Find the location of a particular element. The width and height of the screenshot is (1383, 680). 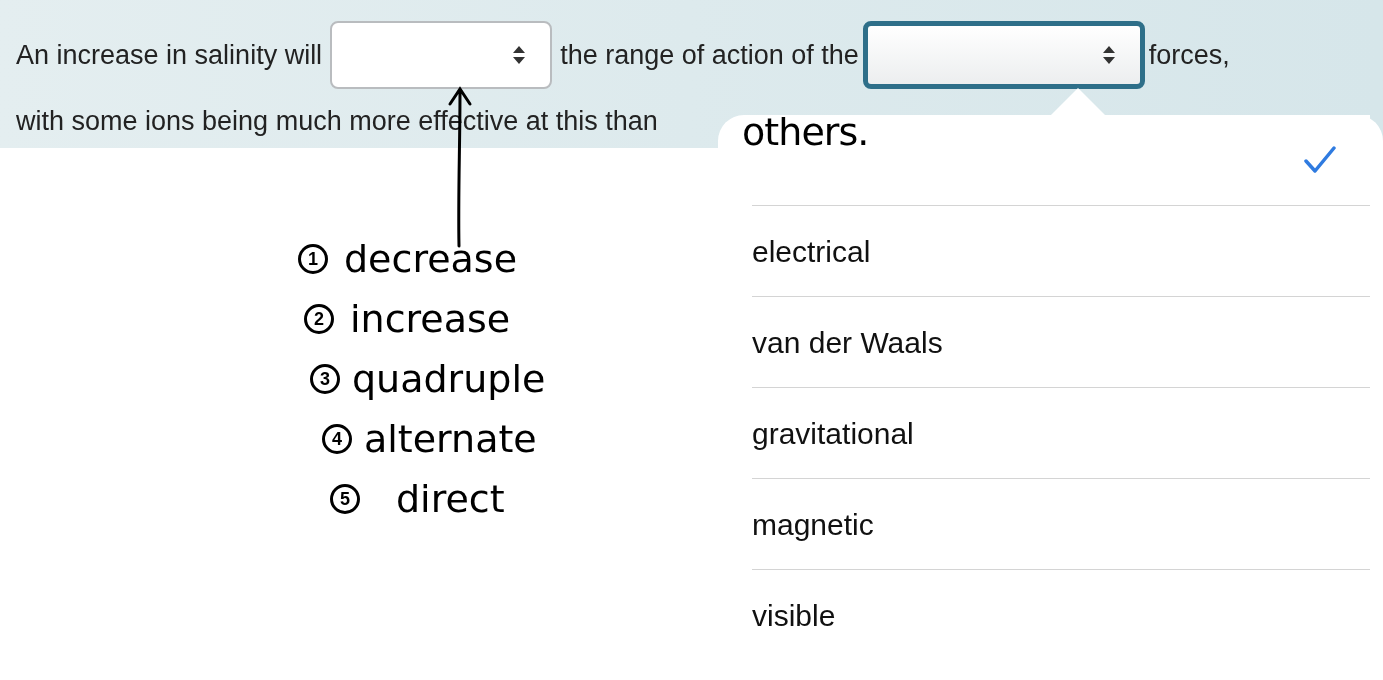

handwritten-word: increase is located at coordinates (430, 319).